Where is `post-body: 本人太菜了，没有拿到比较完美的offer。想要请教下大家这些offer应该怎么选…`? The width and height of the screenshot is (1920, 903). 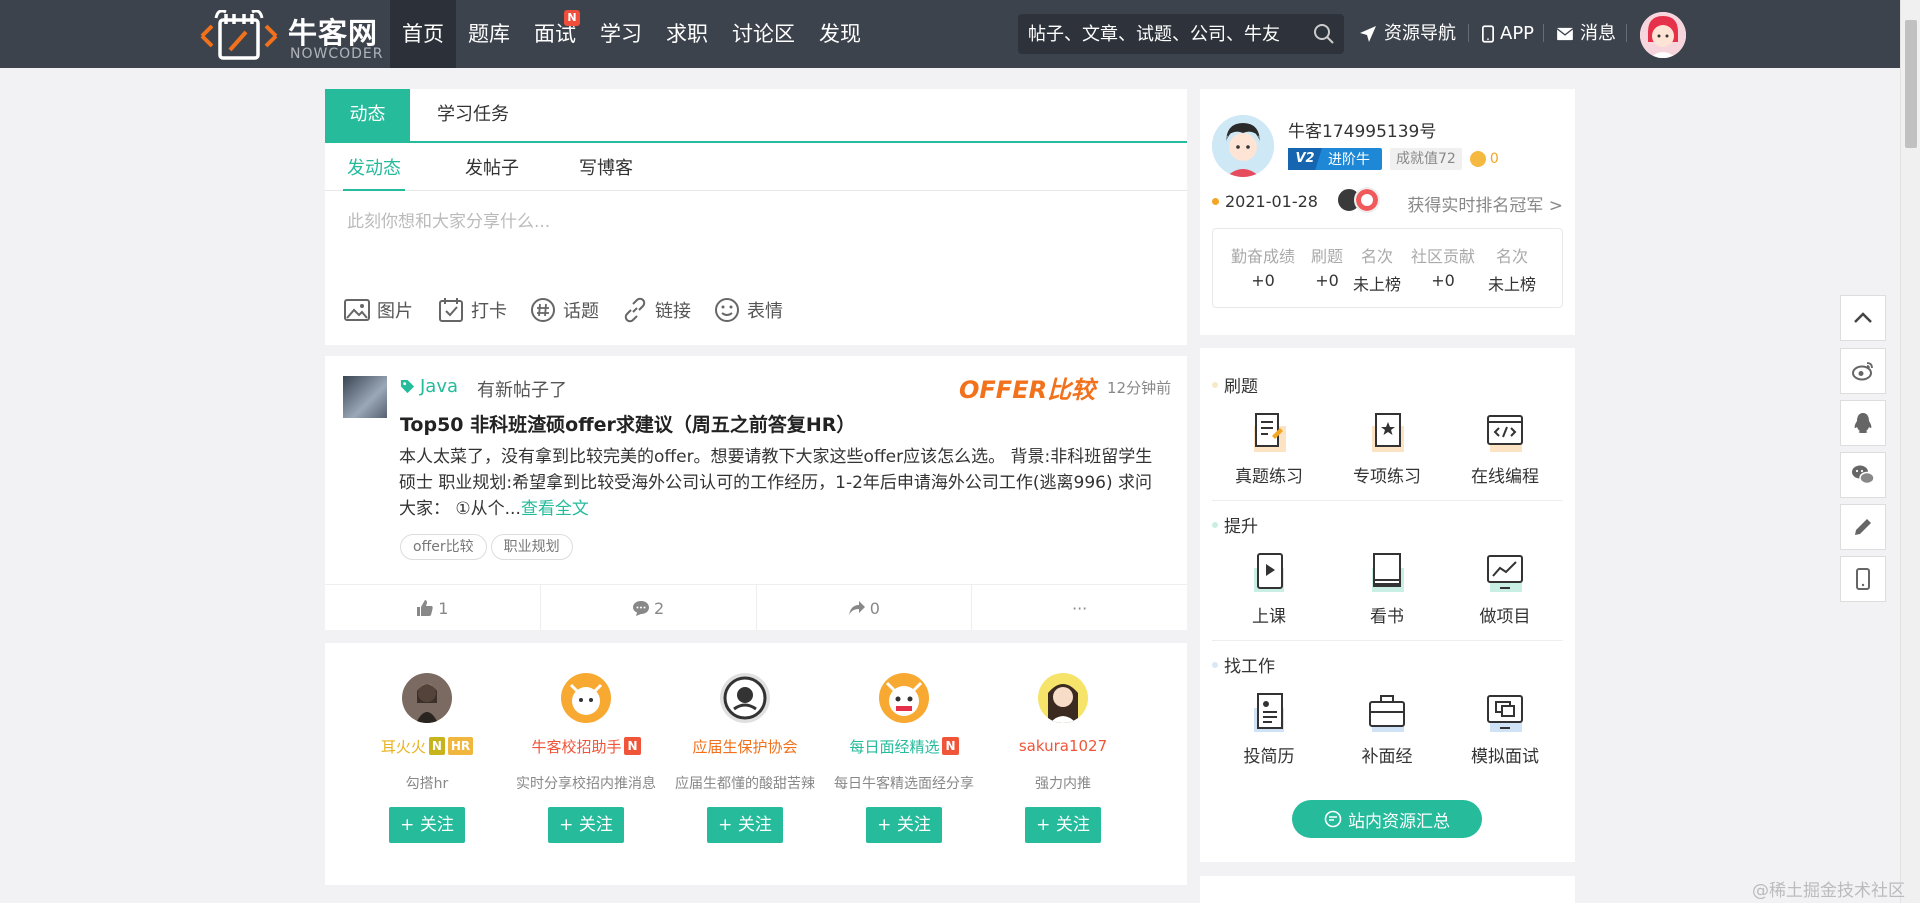
post-body: 本人太菜了，没有拿到比较完美的offer。想要请教下大家这些offer应该怎么选… is located at coordinates (779, 483).